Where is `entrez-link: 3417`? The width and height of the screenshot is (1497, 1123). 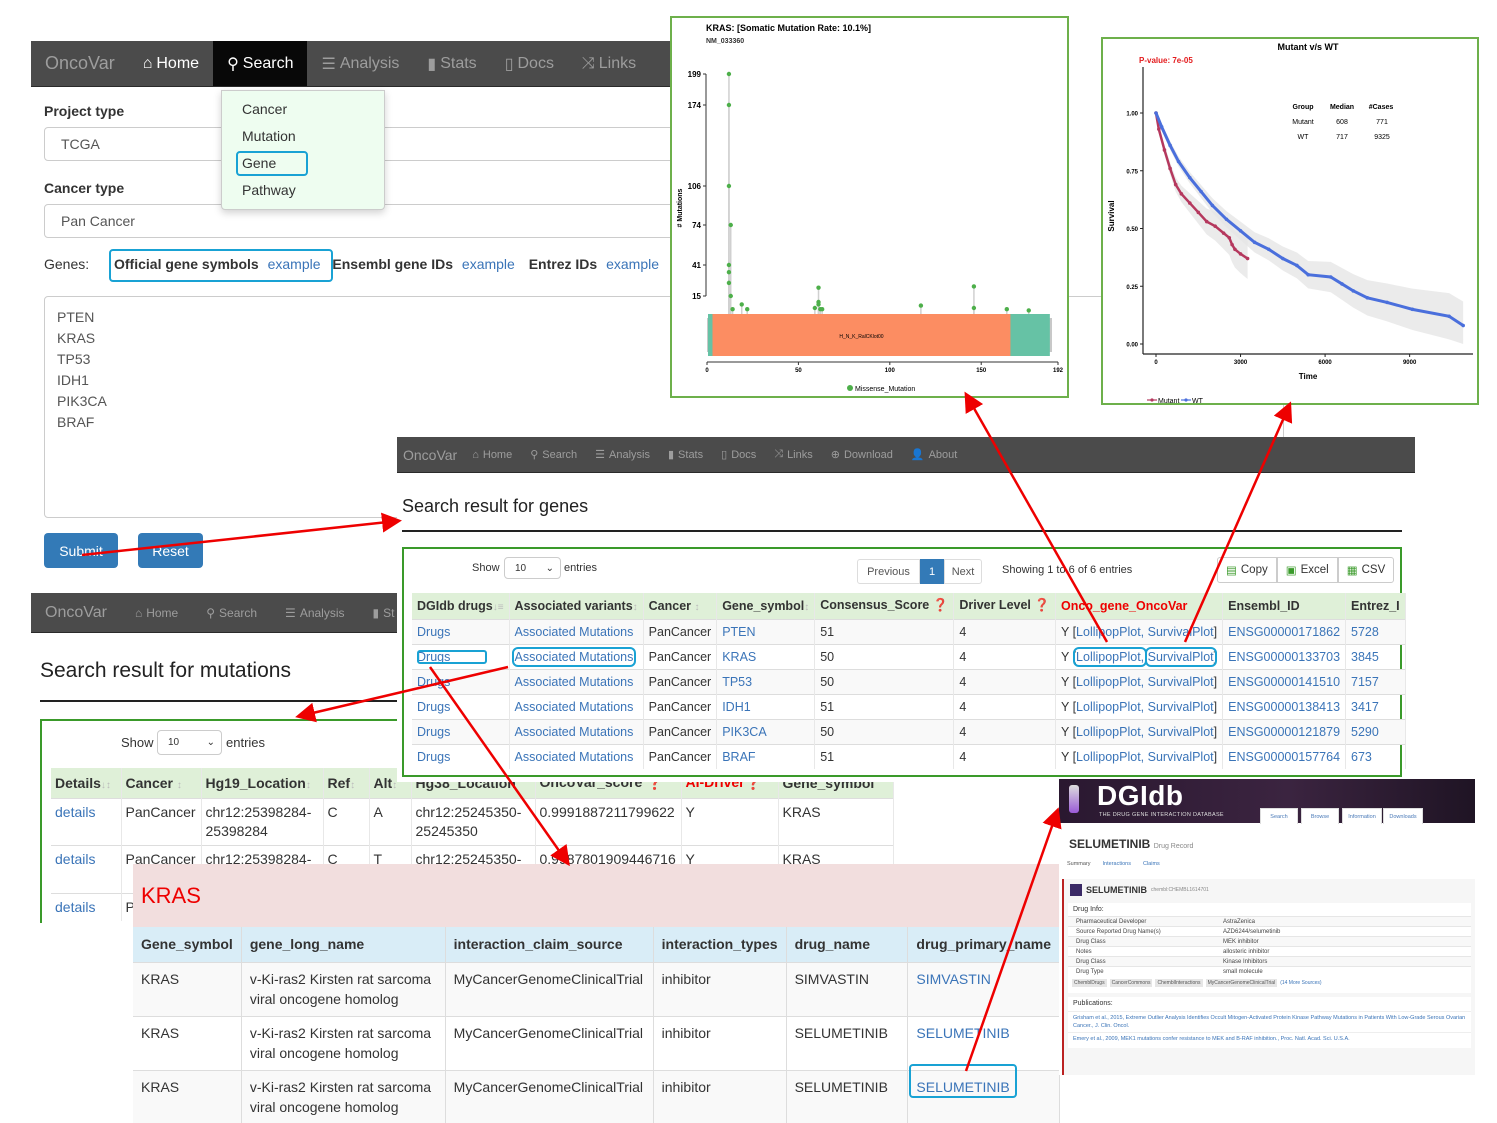
entrez-link: 3417 is located at coordinates (1365, 707).